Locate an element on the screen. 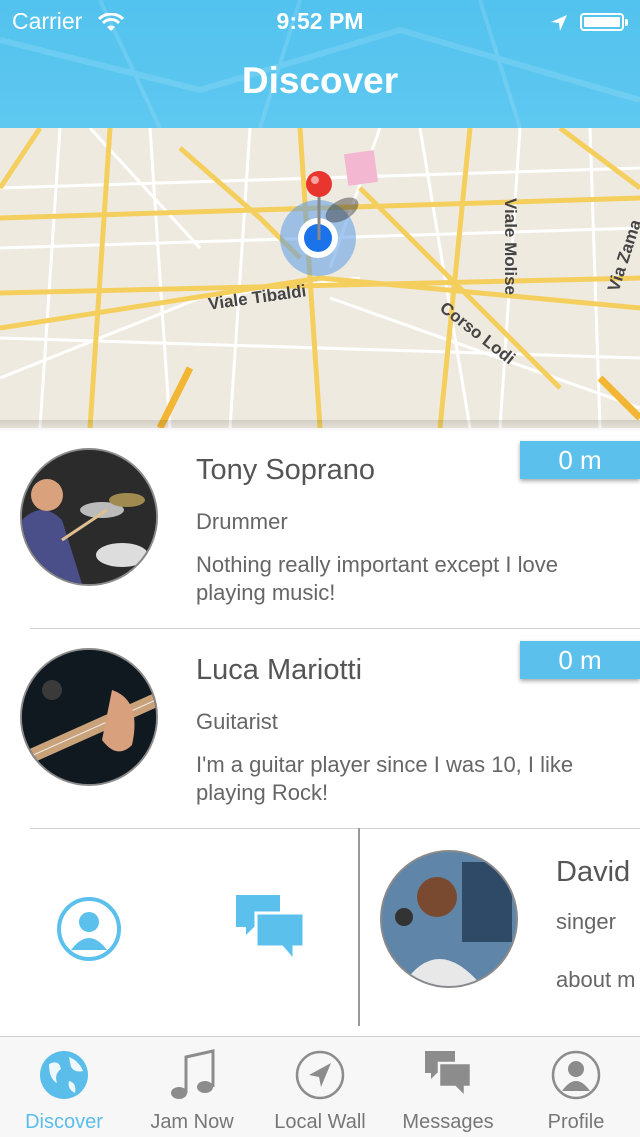 The height and width of the screenshot is (1137, 640). tab-profile: Profile is located at coordinates (576, 1087).